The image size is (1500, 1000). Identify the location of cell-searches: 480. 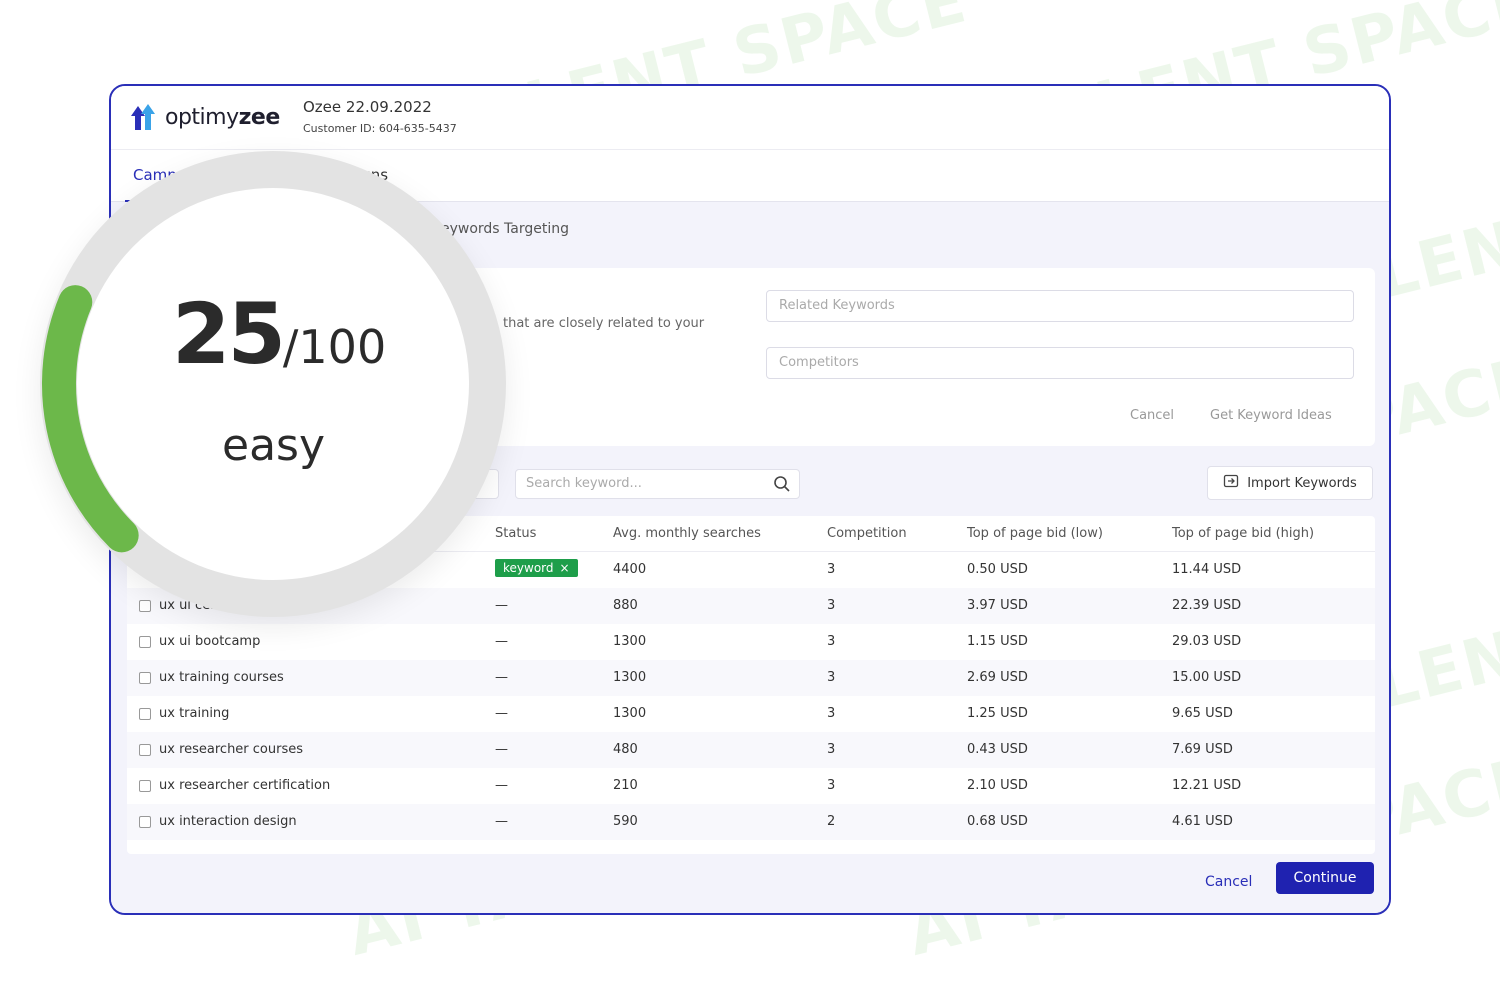
(625, 749).